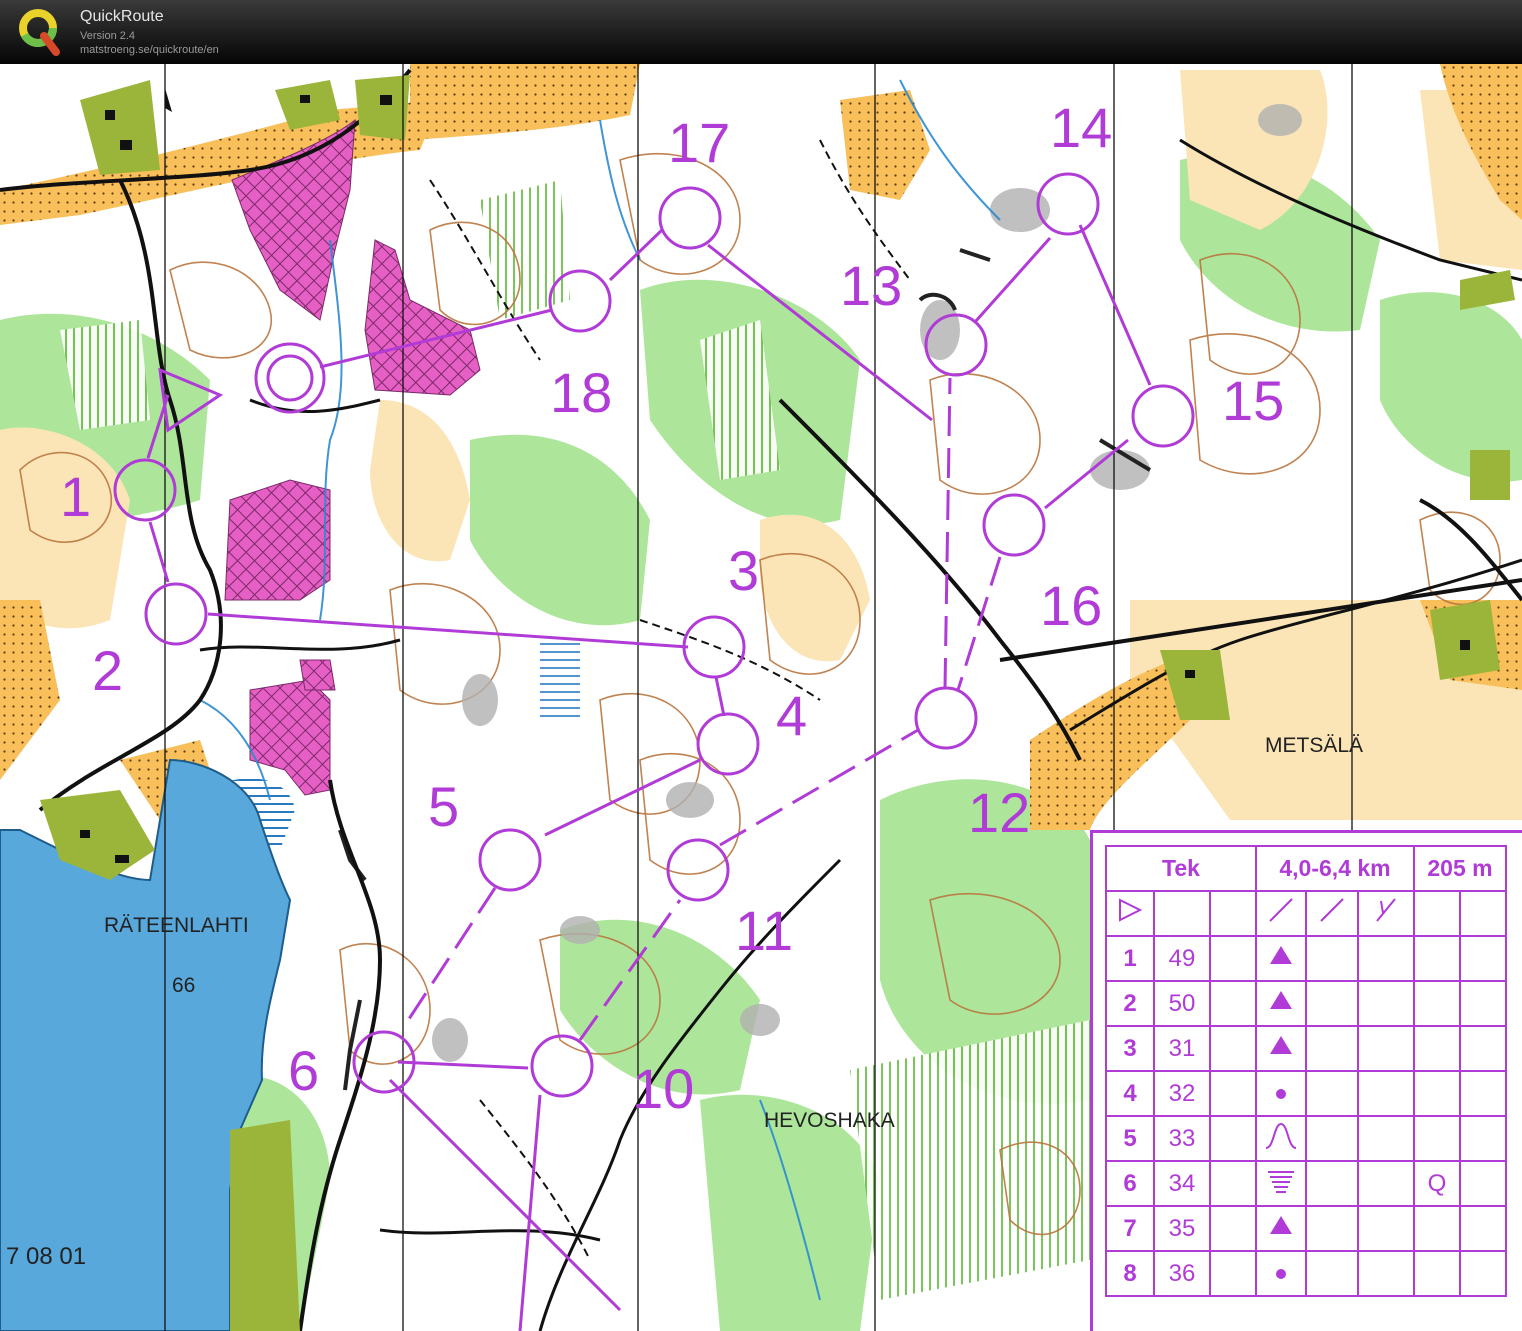 This screenshot has width=1522, height=1331. Describe the element at coordinates (1130, 1048) in the screenshot. I see `control-number-cell: 3` at that location.